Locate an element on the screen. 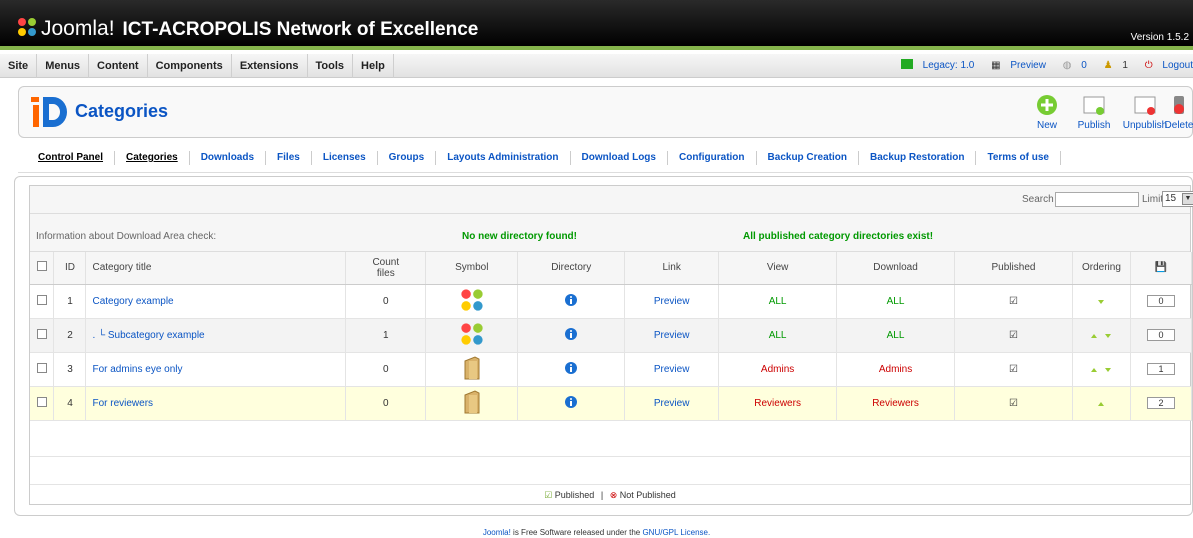  menu-extensions: Extensions is located at coordinates (270, 66).